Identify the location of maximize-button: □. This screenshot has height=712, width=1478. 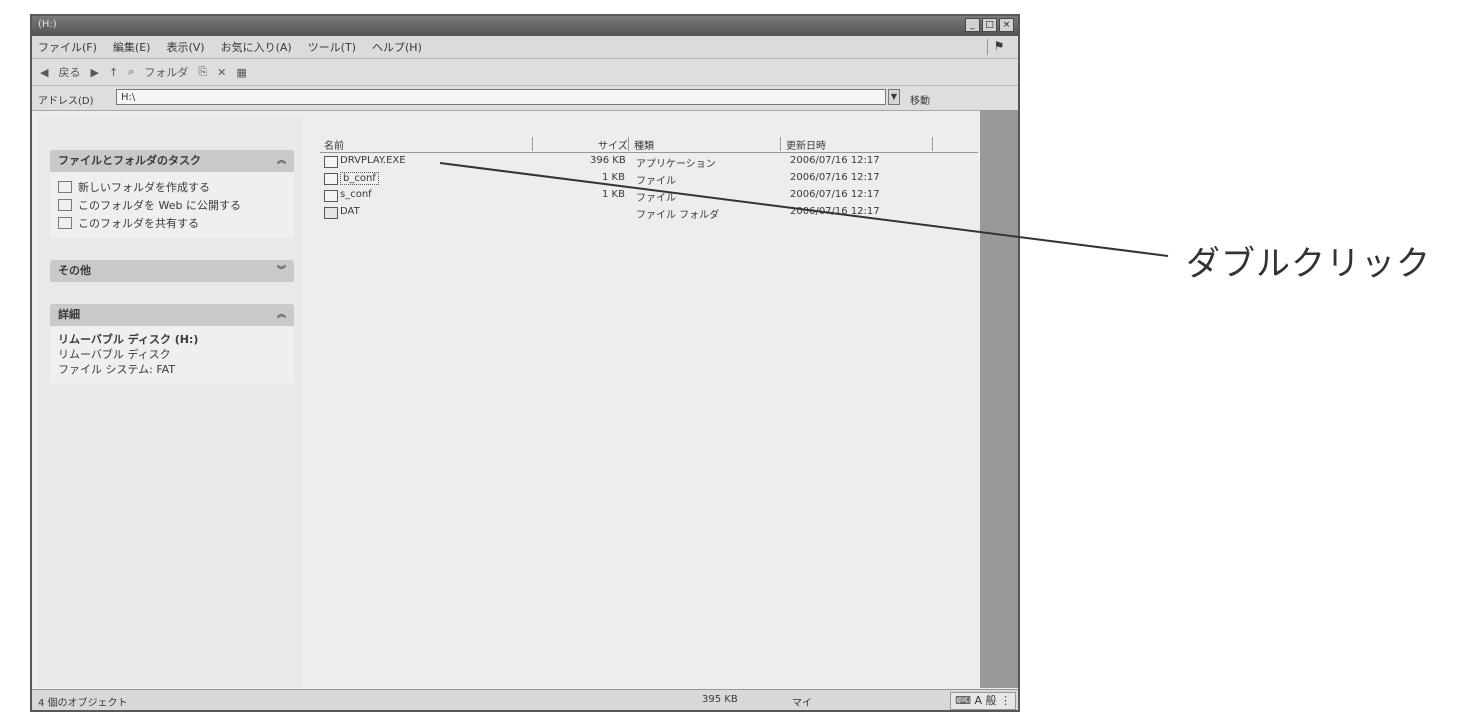
(989, 25).